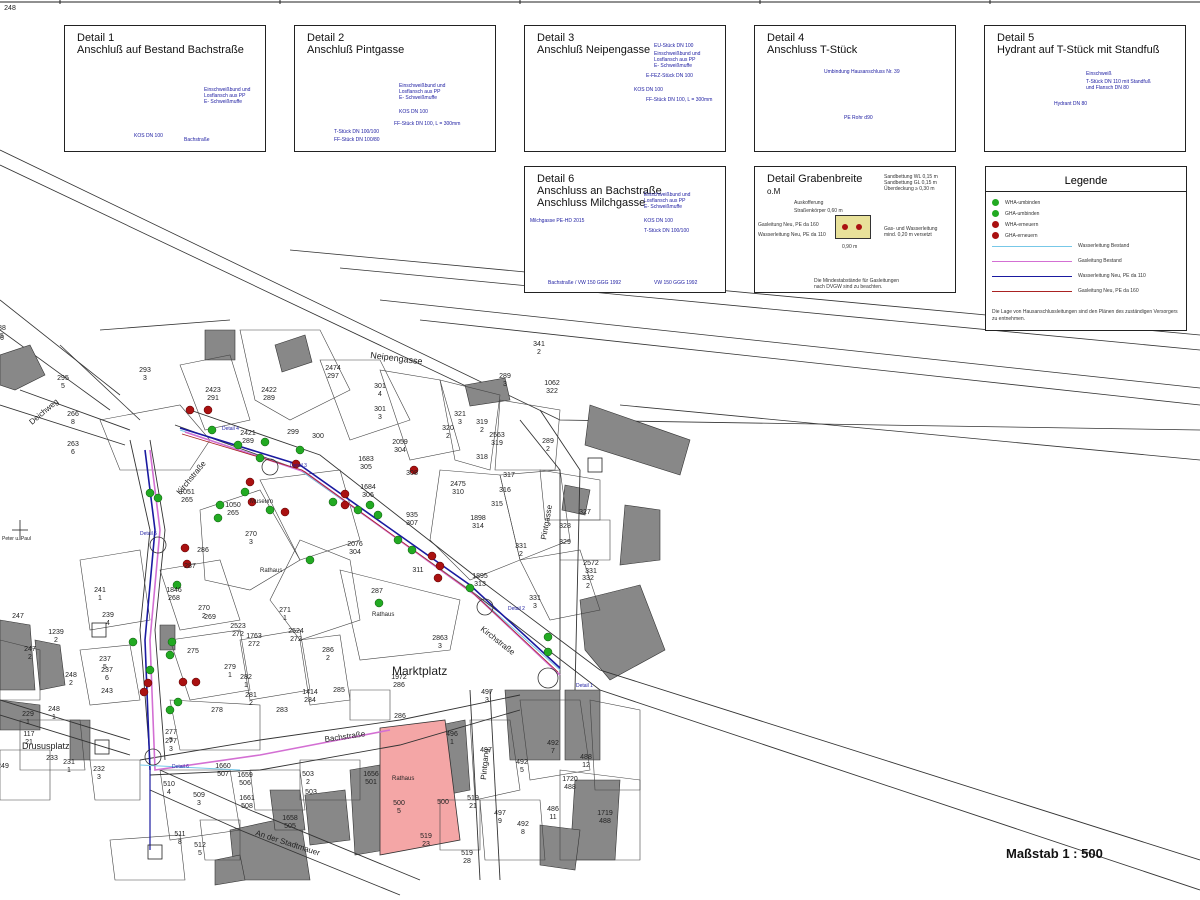 Image resolution: width=1200 pixels, height=900 pixels. What do you see at coordinates (366, 463) in the screenshot?
I see `parcel-number: 1683 305` at bounding box center [366, 463].